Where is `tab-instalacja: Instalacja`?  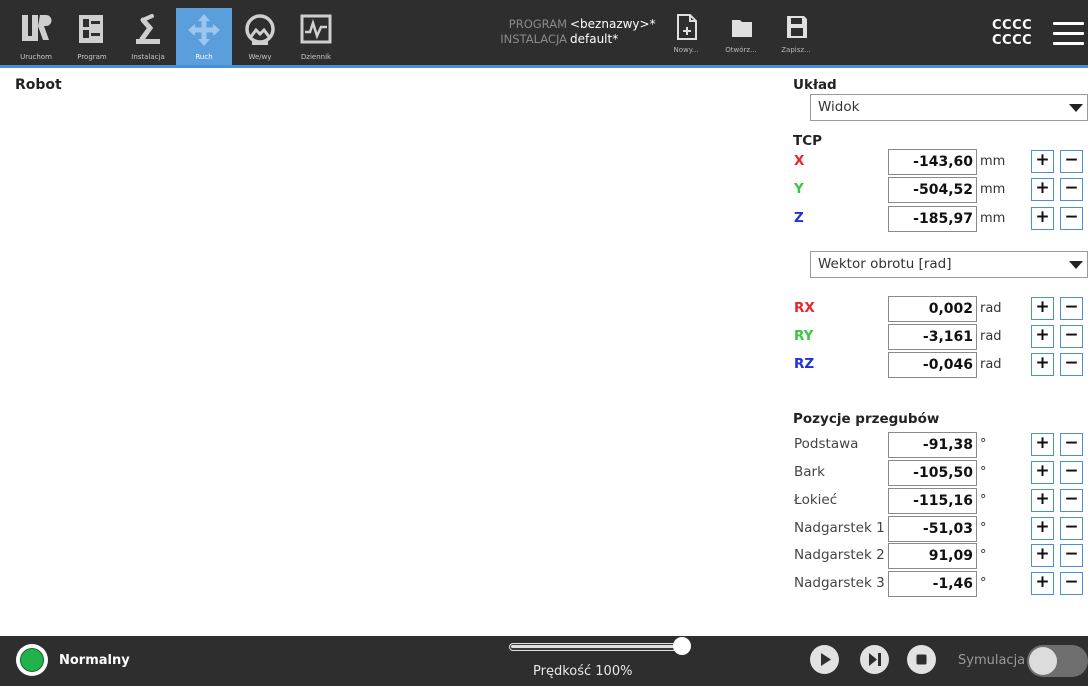 tab-instalacja: Instalacja is located at coordinates (148, 36).